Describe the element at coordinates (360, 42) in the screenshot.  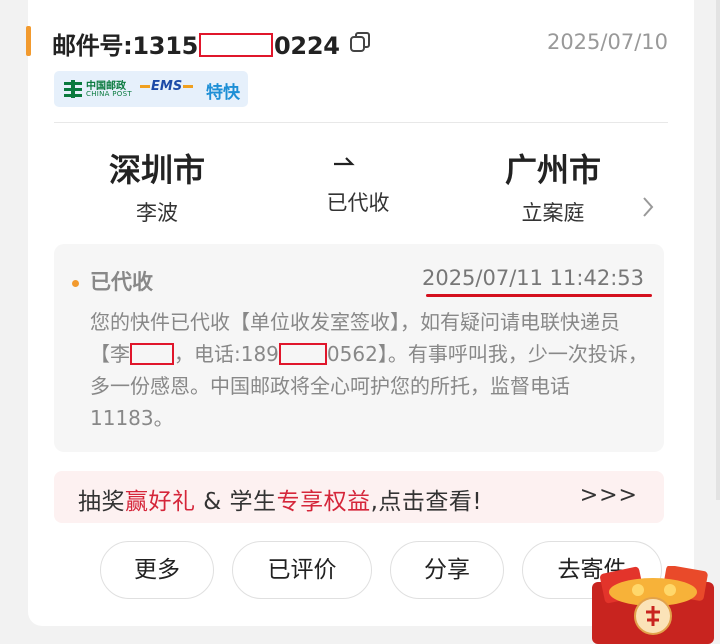
I see `copy-icon` at that location.